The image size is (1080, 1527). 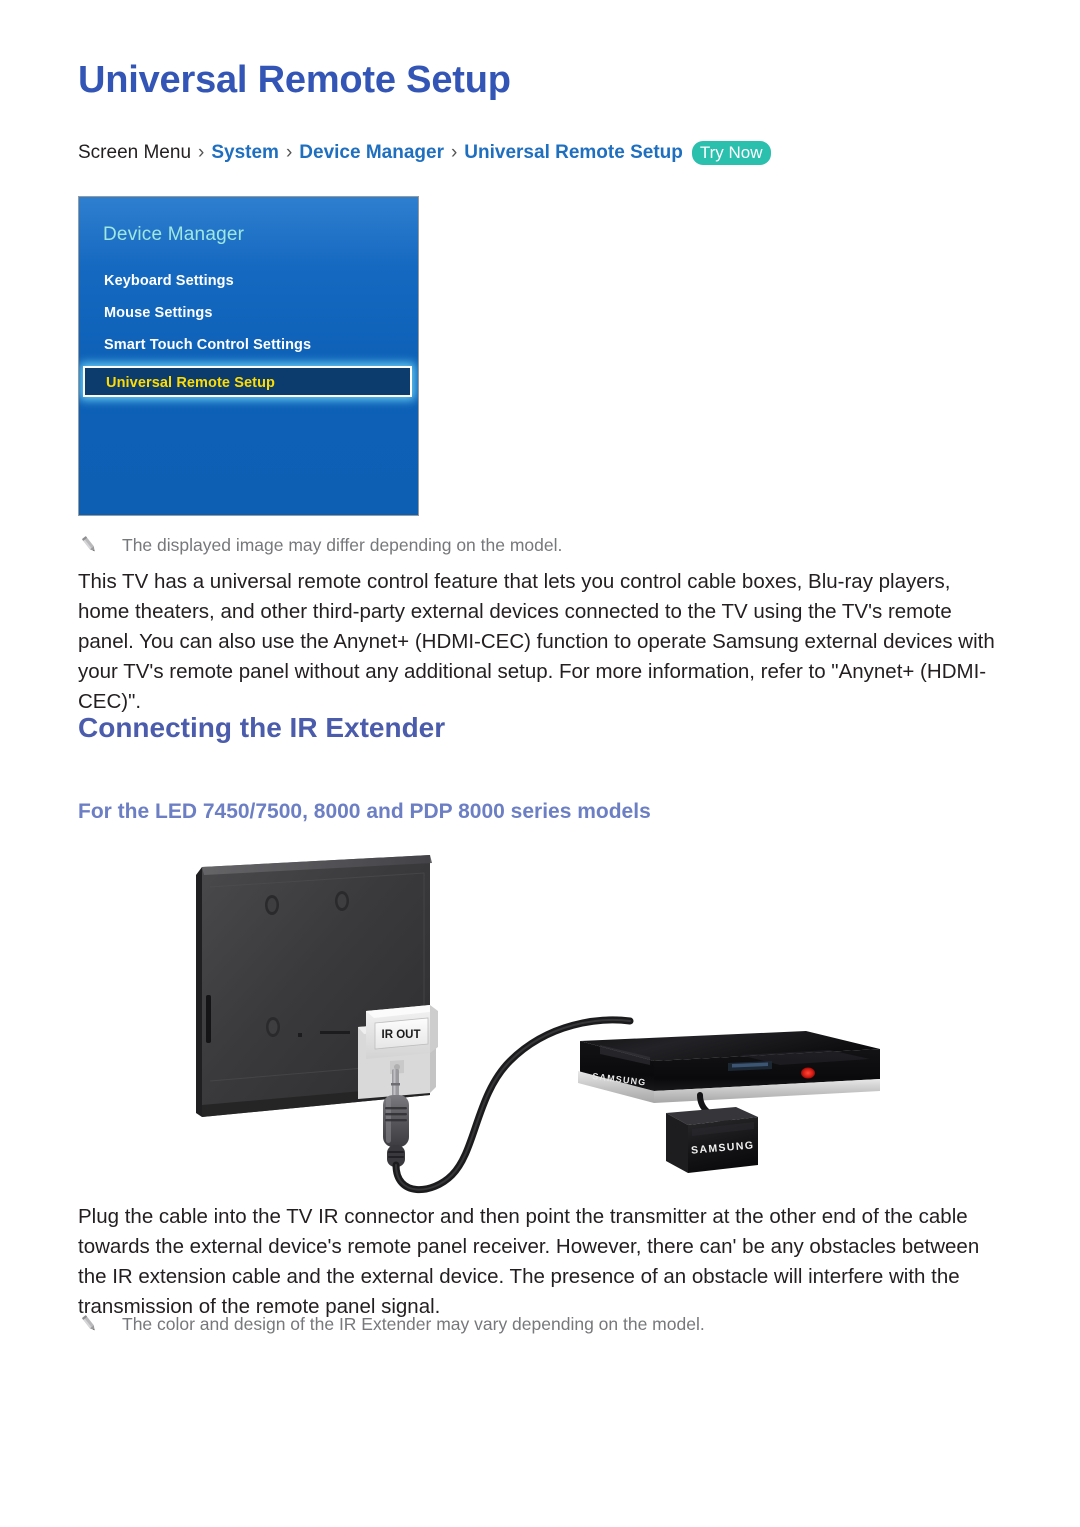 What do you see at coordinates (731, 153) in the screenshot?
I see `try-now-badge: Try Now` at bounding box center [731, 153].